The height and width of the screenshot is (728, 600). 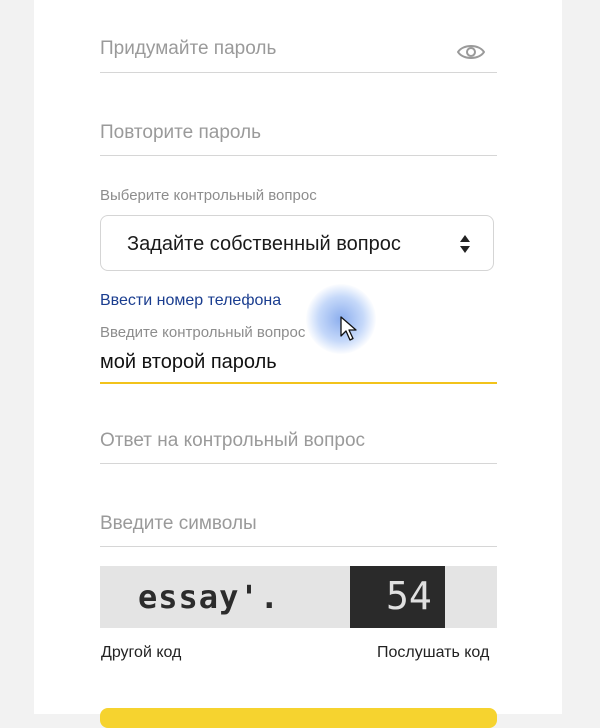 What do you see at coordinates (203, 332) in the screenshot?
I see `custom-question-label: Введите контрольный вопрос` at bounding box center [203, 332].